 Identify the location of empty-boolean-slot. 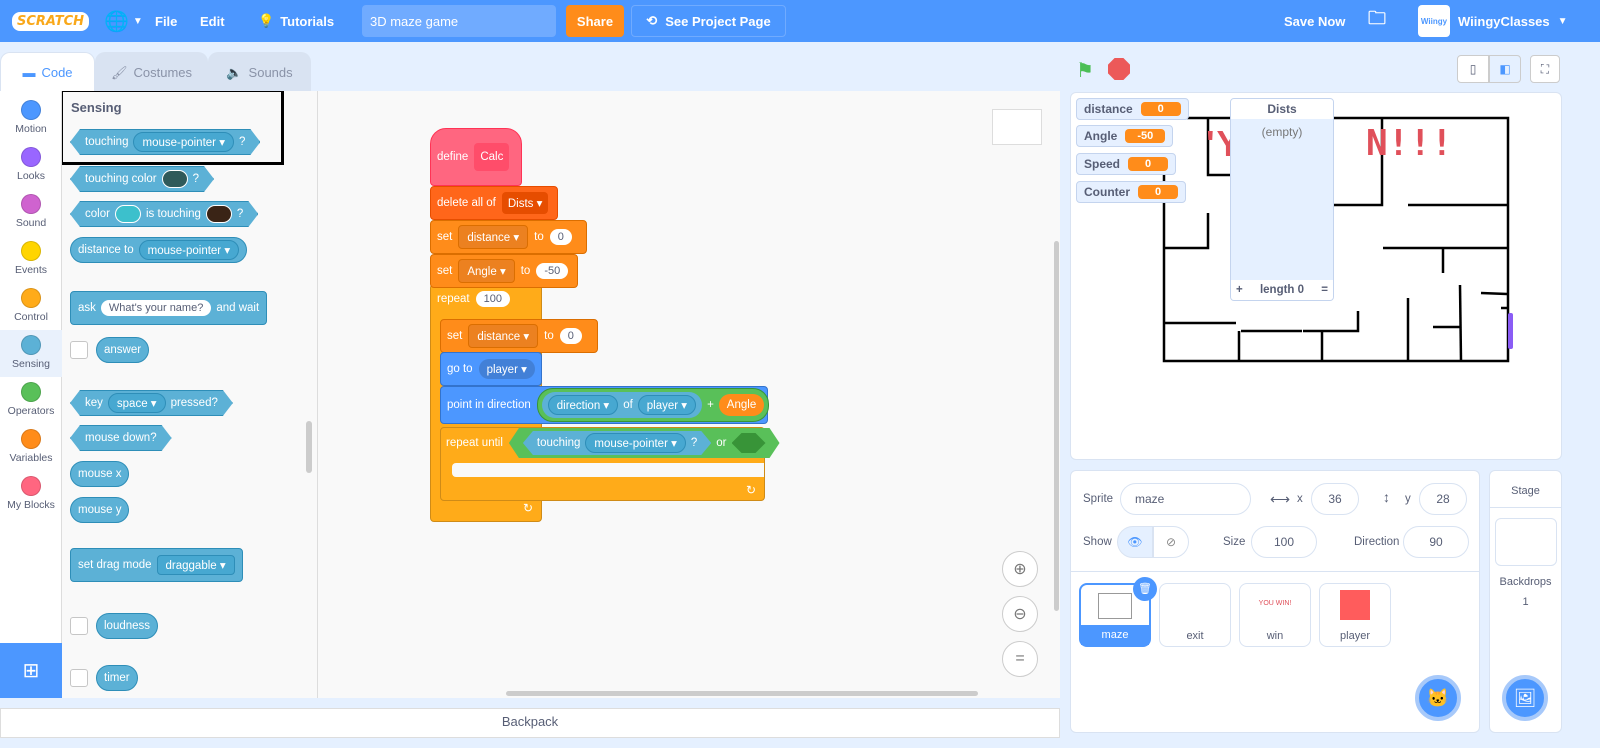
(749, 443).